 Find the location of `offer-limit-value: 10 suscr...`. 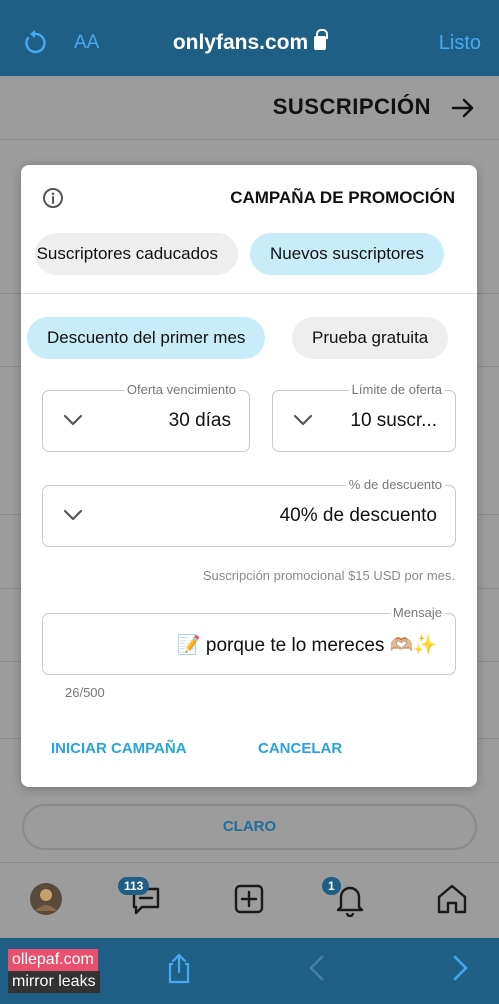

offer-limit-value: 10 suscr... is located at coordinates (393, 420).